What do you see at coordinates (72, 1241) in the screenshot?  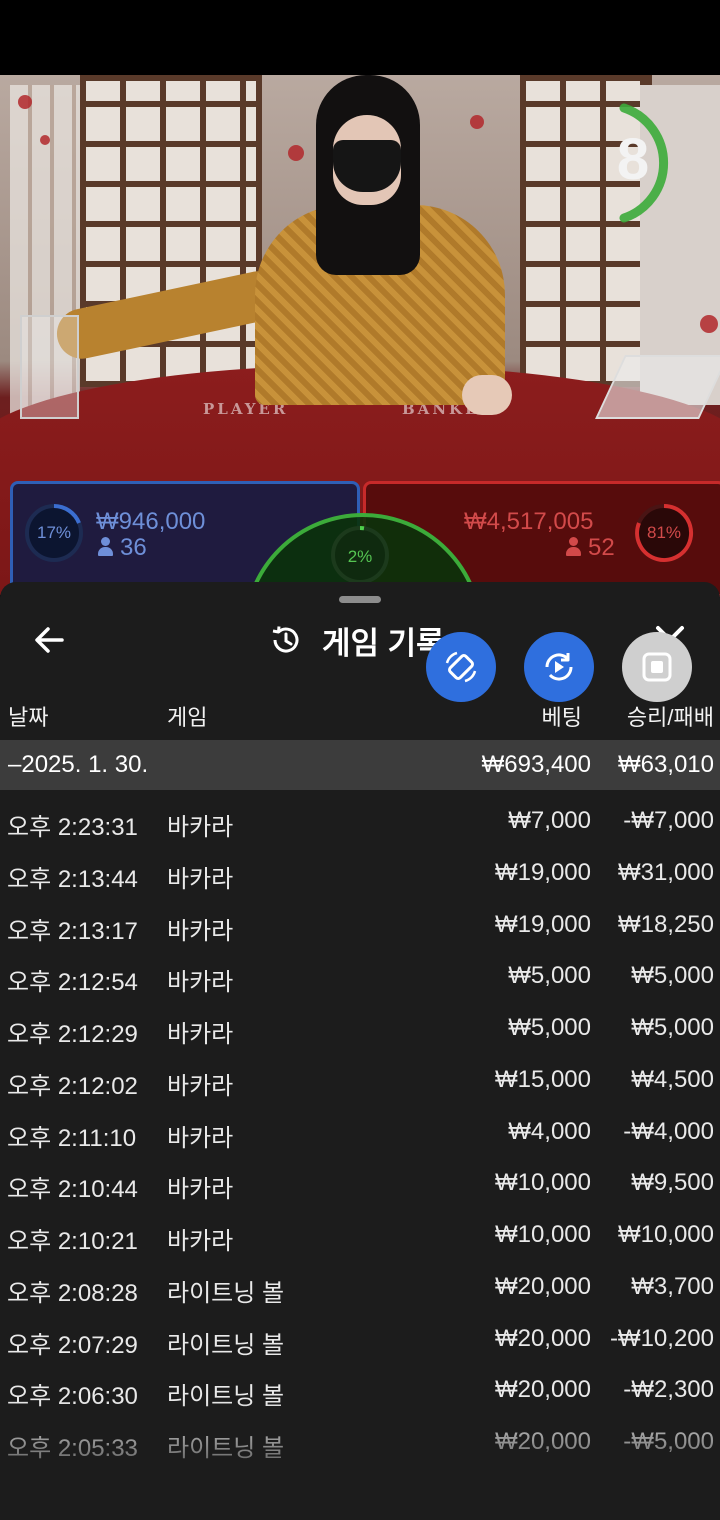 I see `row-time: 오후 2:10:21` at bounding box center [72, 1241].